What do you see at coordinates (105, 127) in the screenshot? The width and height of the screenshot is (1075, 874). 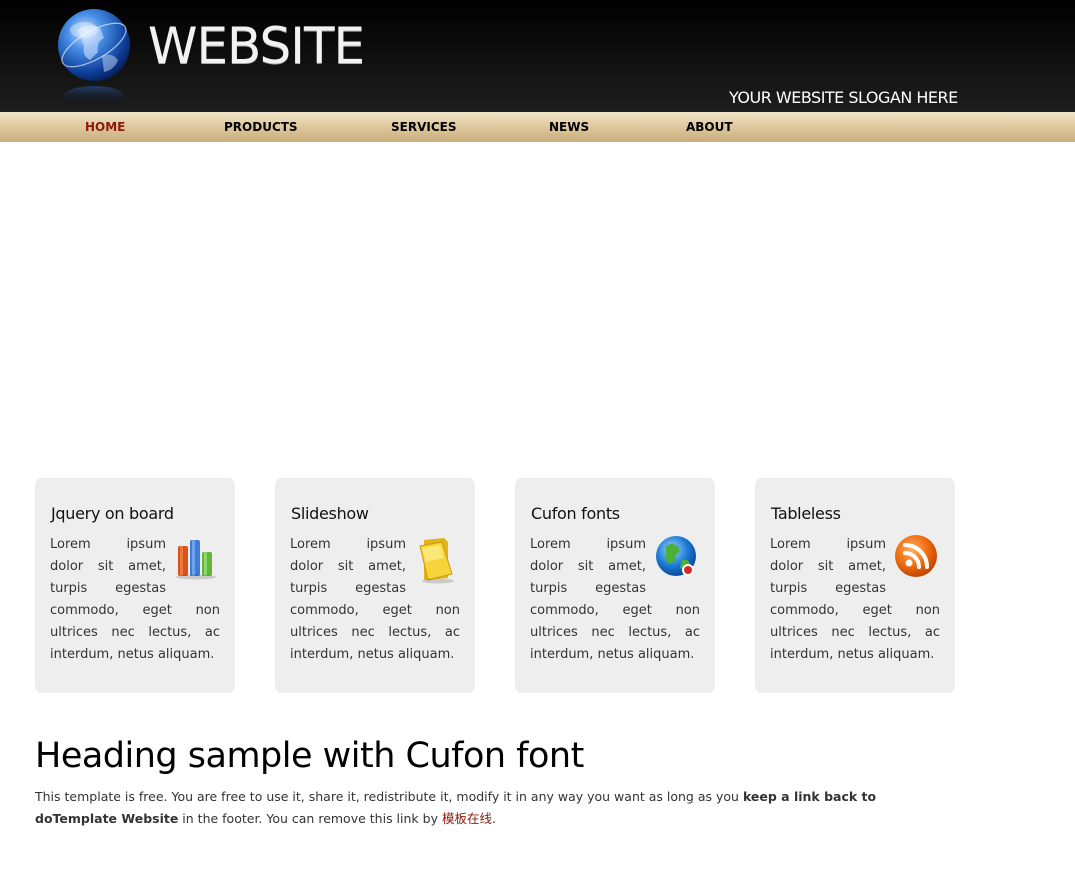 I see `nav-item-home: HOME` at bounding box center [105, 127].